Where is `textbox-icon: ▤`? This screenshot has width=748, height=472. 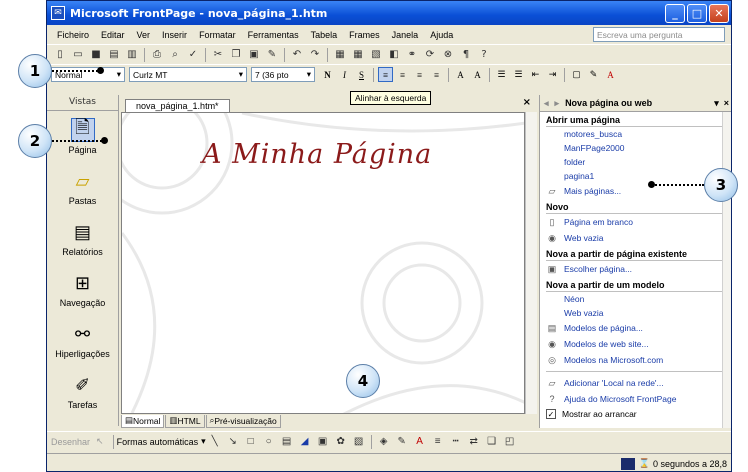 textbox-icon: ▤ is located at coordinates (287, 442).